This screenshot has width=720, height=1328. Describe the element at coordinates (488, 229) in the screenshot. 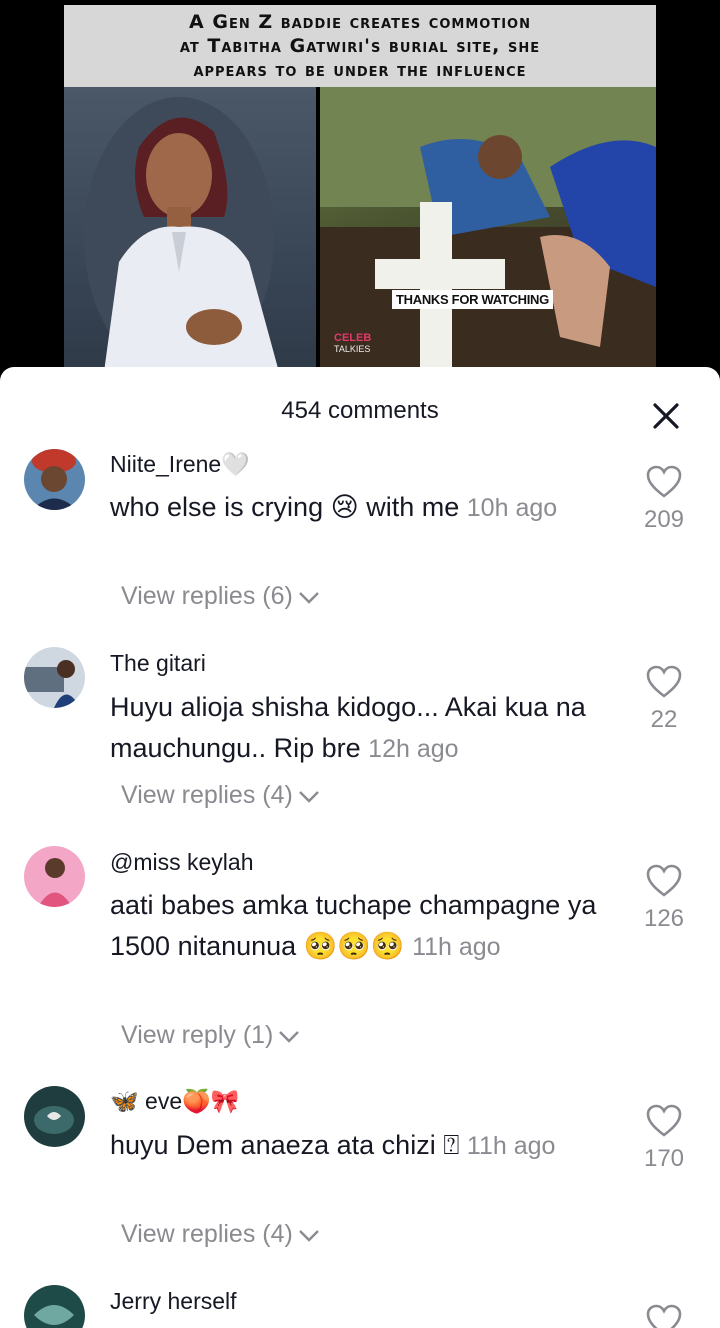

I see `burial-site-image` at that location.